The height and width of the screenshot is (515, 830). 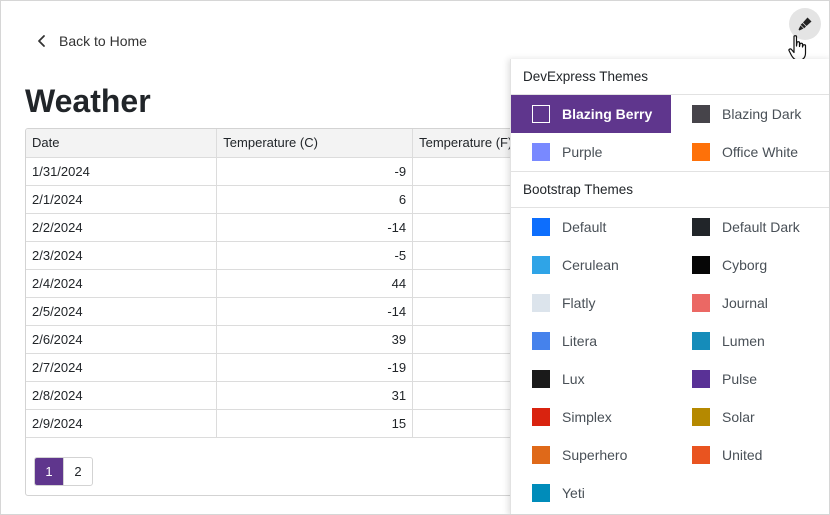 I want to click on bootstrap-themes-header: Bootstrap Themes, so click(x=670, y=190).